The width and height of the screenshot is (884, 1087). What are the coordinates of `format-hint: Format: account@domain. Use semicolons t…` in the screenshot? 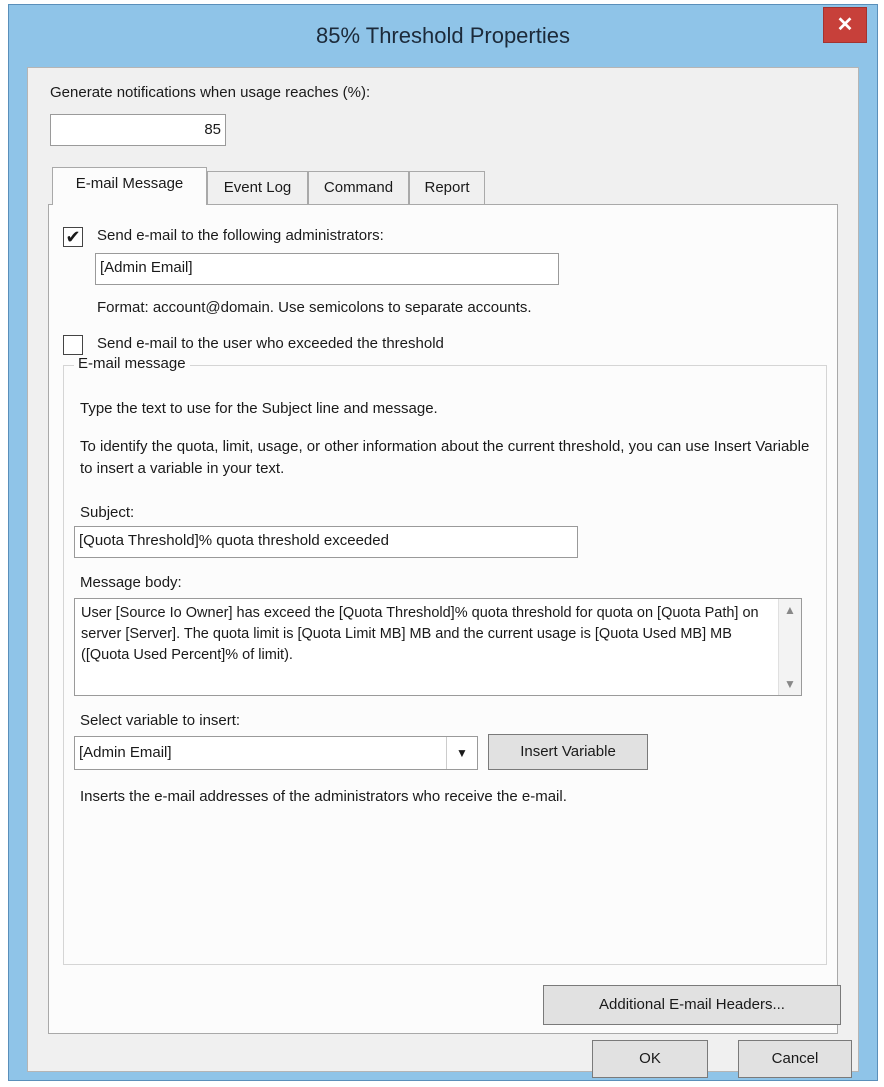 It's located at (314, 307).